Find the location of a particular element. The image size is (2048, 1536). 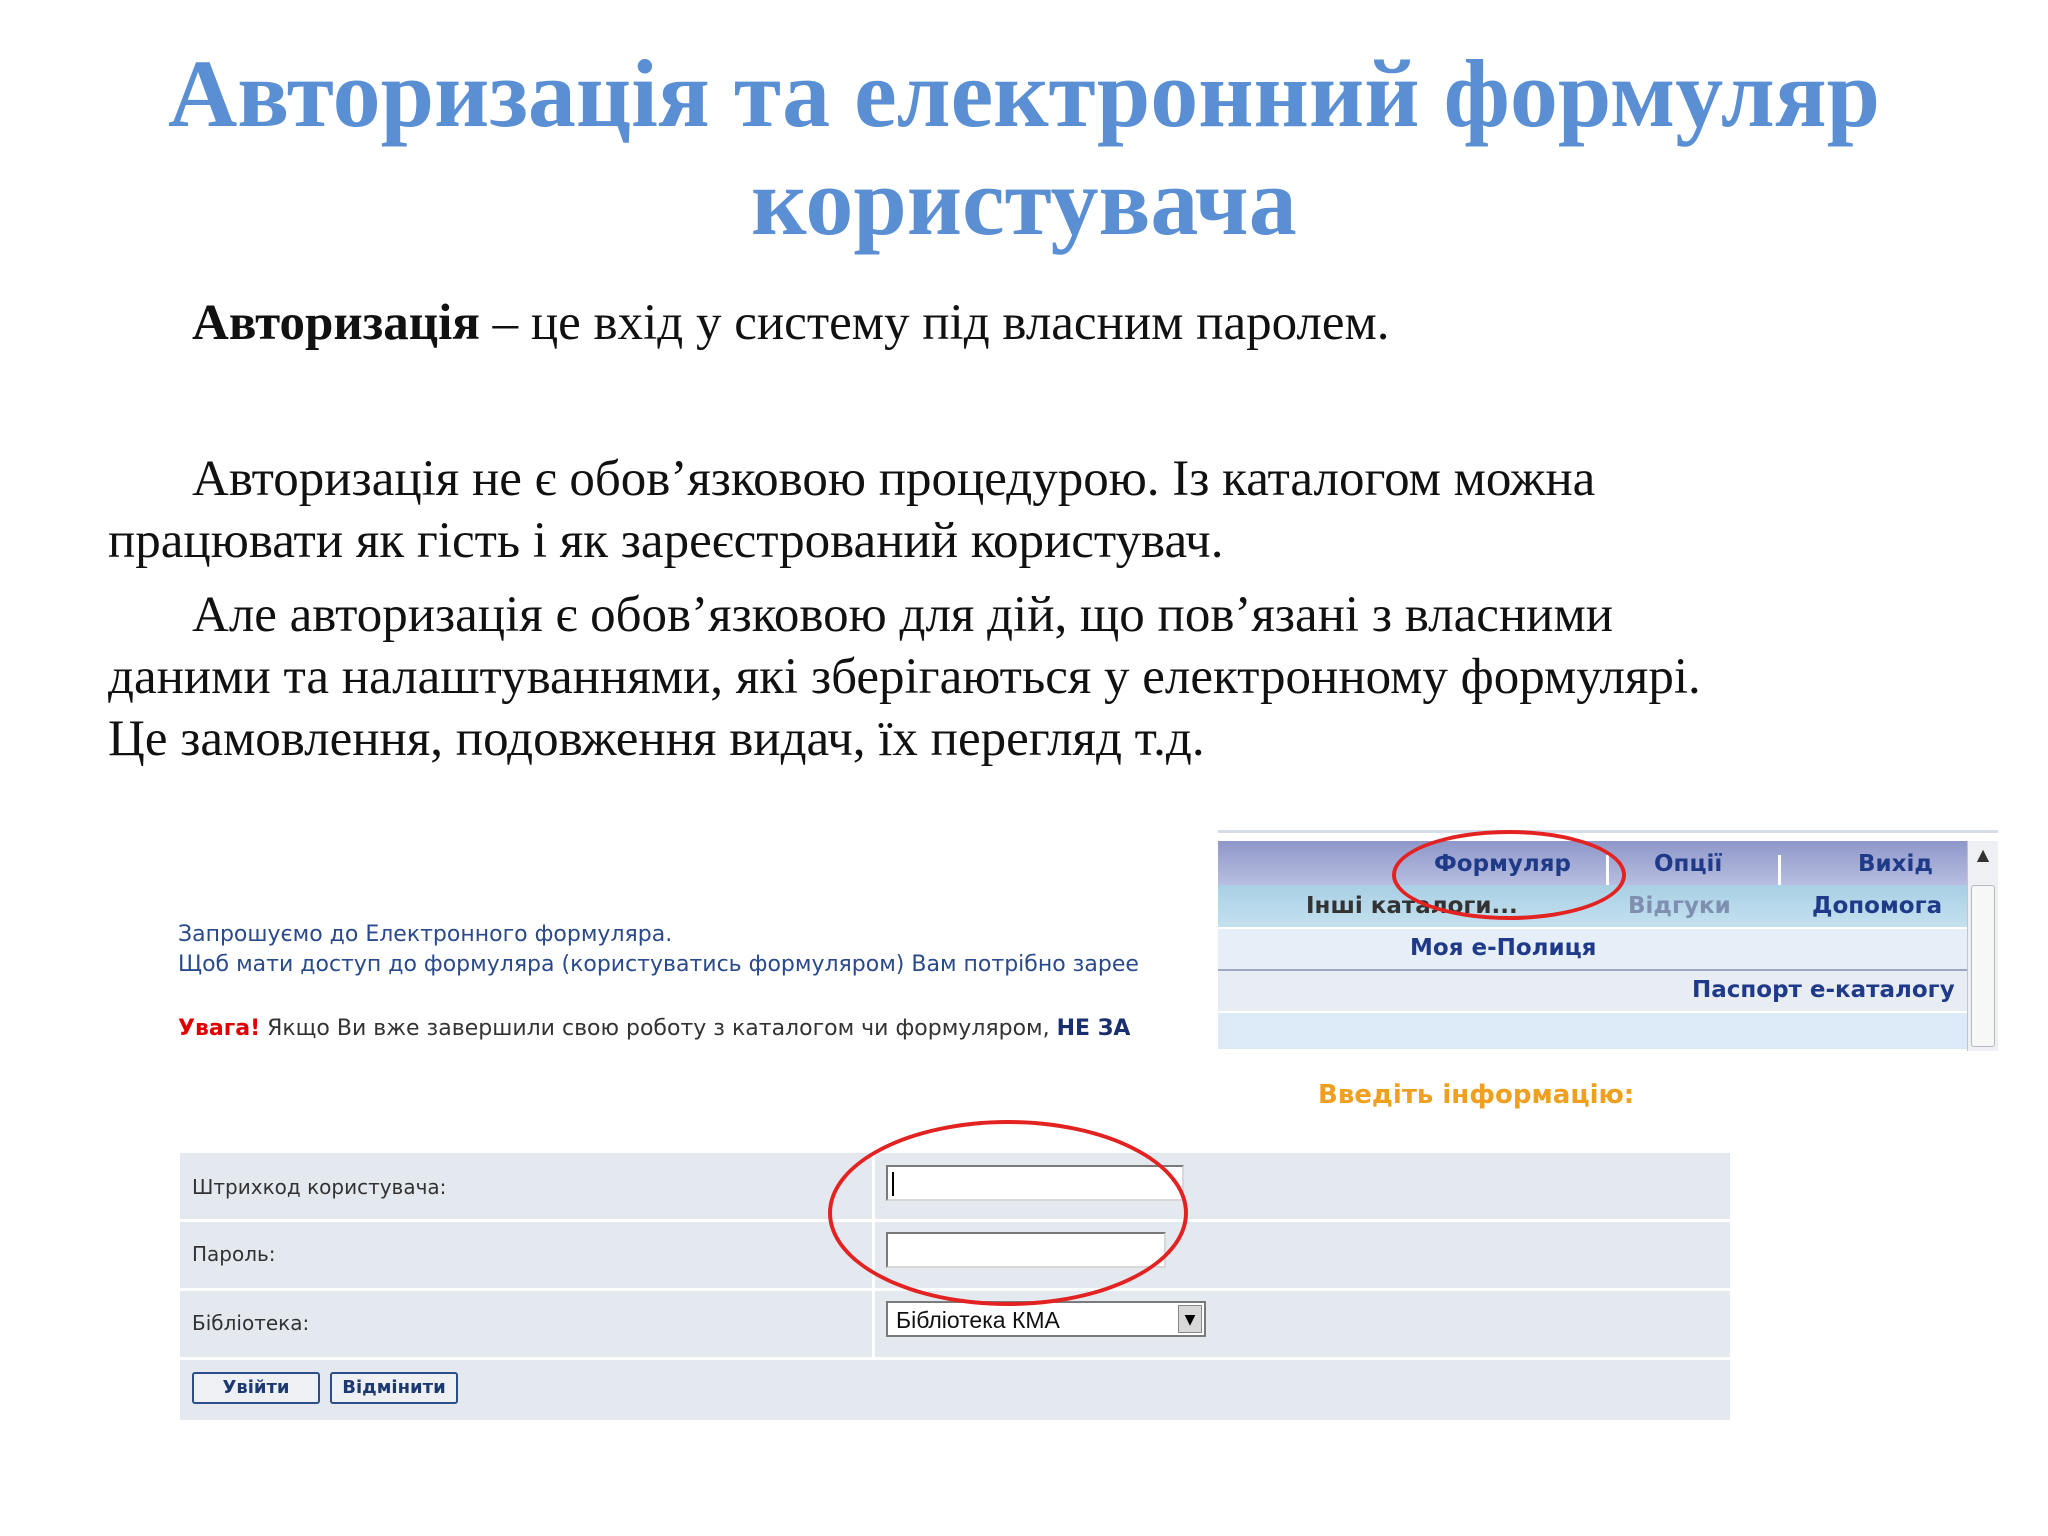

warning-label: Увага! is located at coordinates (219, 1028).